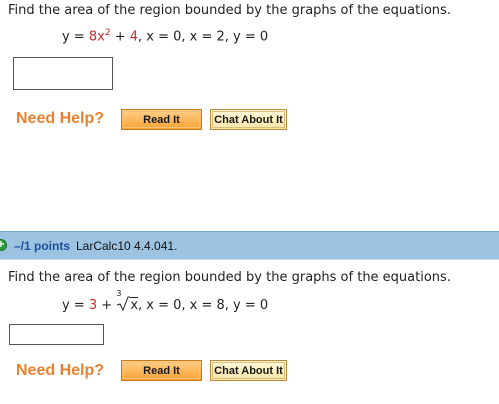 This screenshot has width=499, height=404. Describe the element at coordinates (203, 305) in the screenshot. I see `eq2-conditions: , x = 0, x = 8, y = 0` at that location.